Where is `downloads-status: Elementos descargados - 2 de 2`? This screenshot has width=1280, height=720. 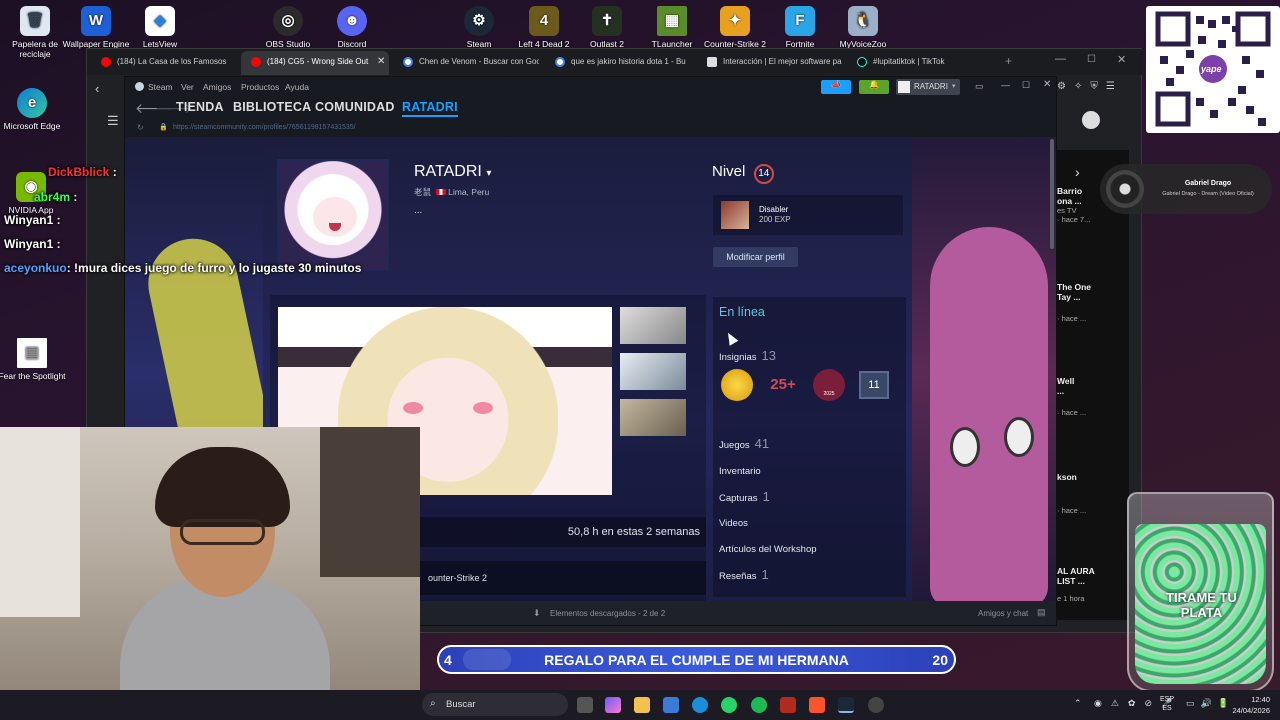 downloads-status: Elementos descargados - 2 de 2 is located at coordinates (607, 613).